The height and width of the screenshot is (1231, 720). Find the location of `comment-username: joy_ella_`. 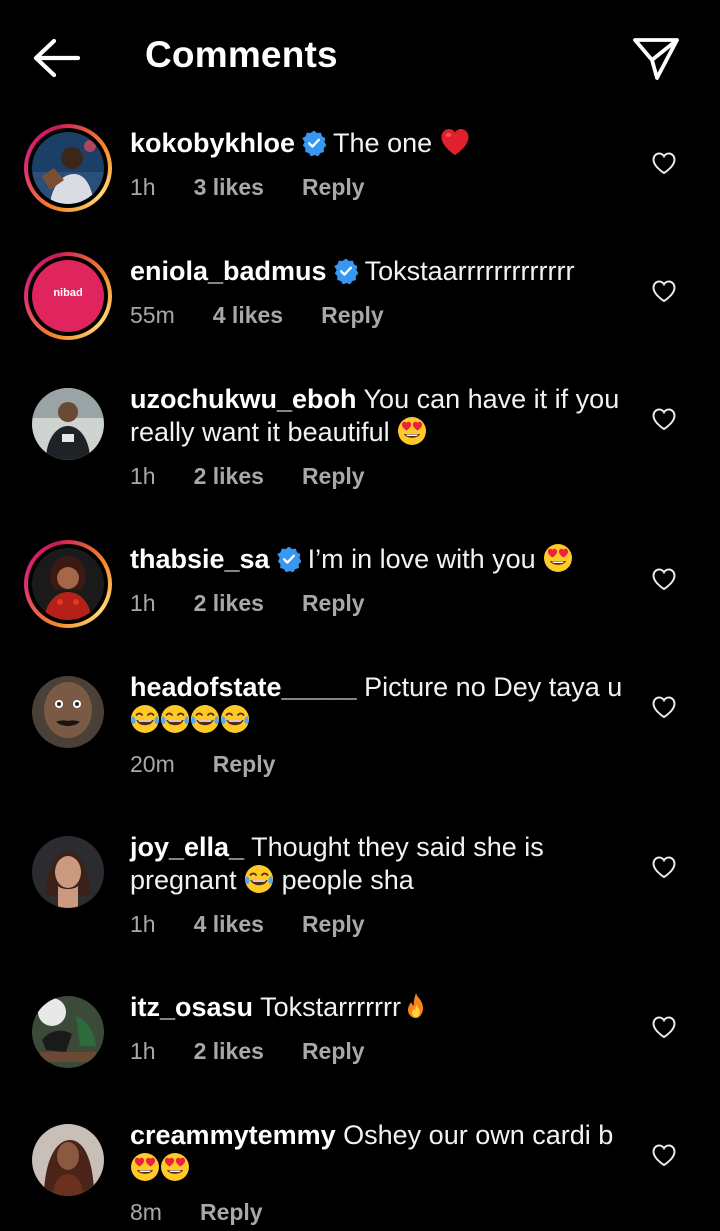

comment-username: joy_ella_ is located at coordinates (187, 847).